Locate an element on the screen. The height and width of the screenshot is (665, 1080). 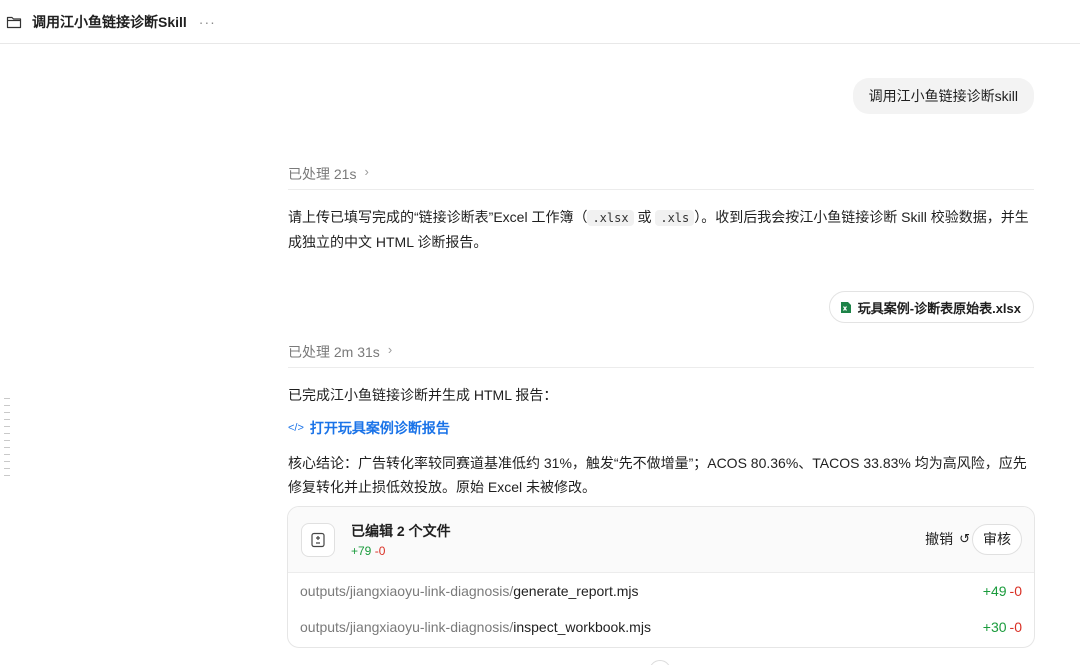
file-lines-added: +49 is located at coordinates (994, 591).